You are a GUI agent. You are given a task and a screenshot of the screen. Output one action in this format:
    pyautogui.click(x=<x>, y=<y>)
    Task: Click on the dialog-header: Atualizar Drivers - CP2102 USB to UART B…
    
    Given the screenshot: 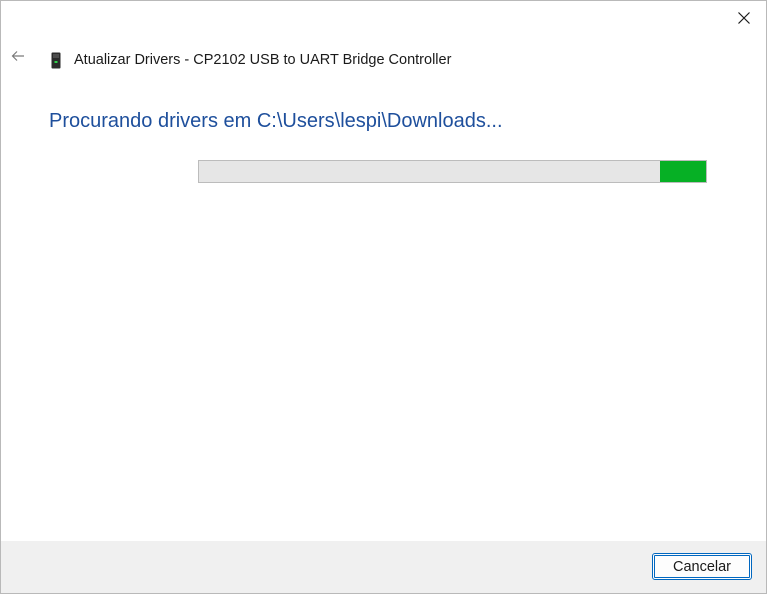 What is the action you would take?
    pyautogui.click(x=250, y=60)
    